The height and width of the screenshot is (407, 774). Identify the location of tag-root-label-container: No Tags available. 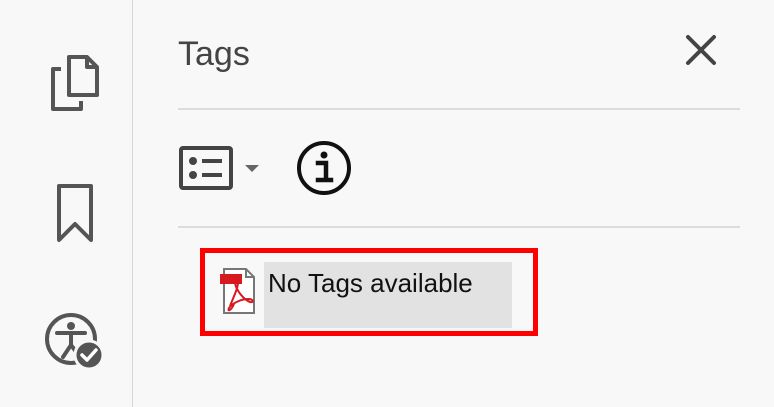
(388, 295).